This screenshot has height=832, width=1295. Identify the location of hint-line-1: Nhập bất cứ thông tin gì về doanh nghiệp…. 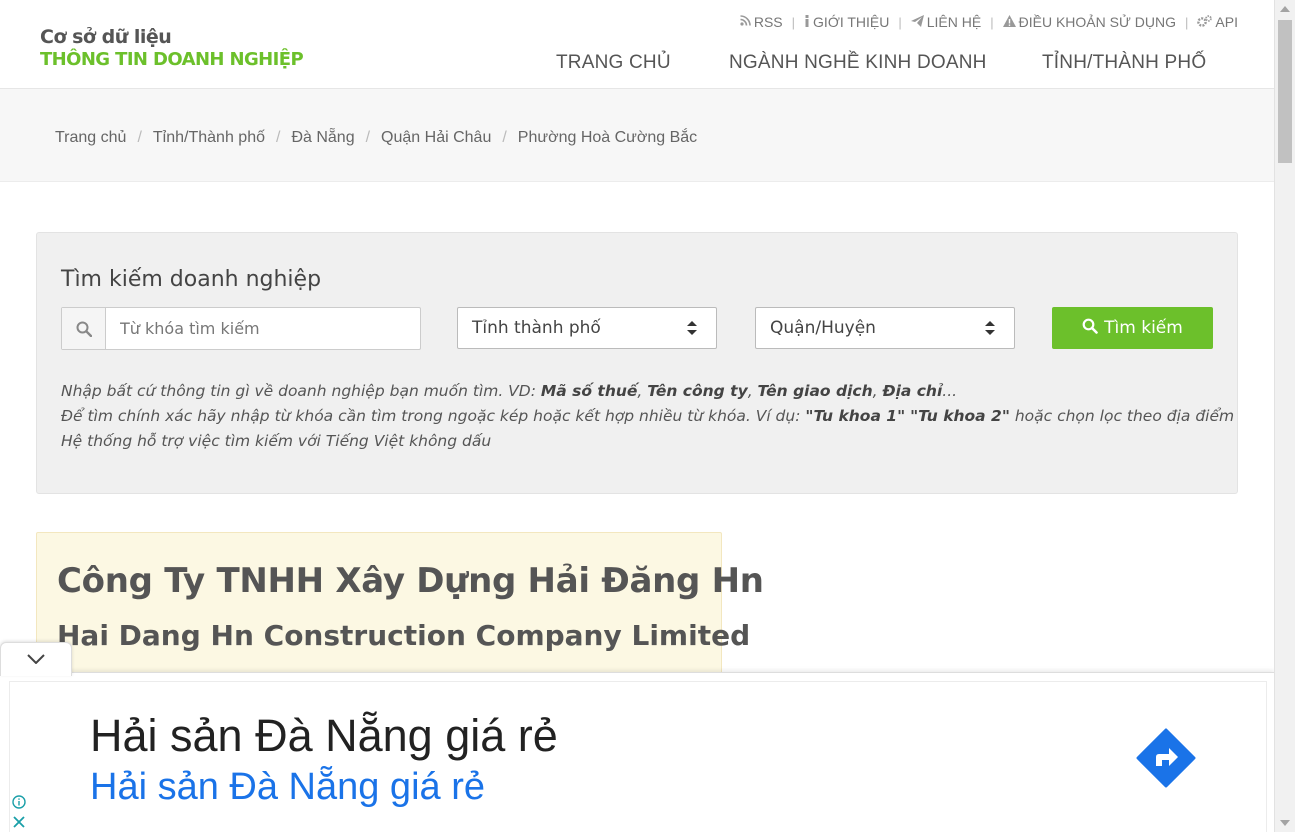
(509, 391).